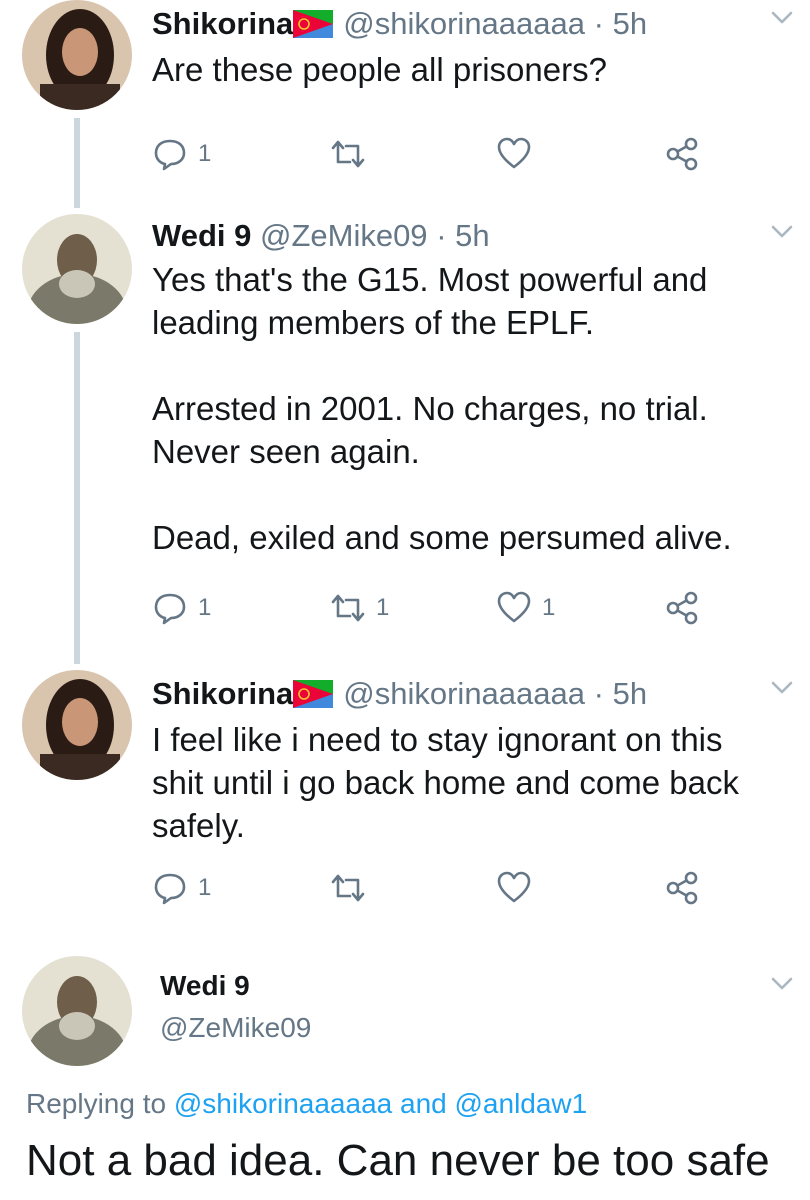 The image size is (810, 1200). I want to click on tweet-actions: 1 1 1, so click(432, 608).